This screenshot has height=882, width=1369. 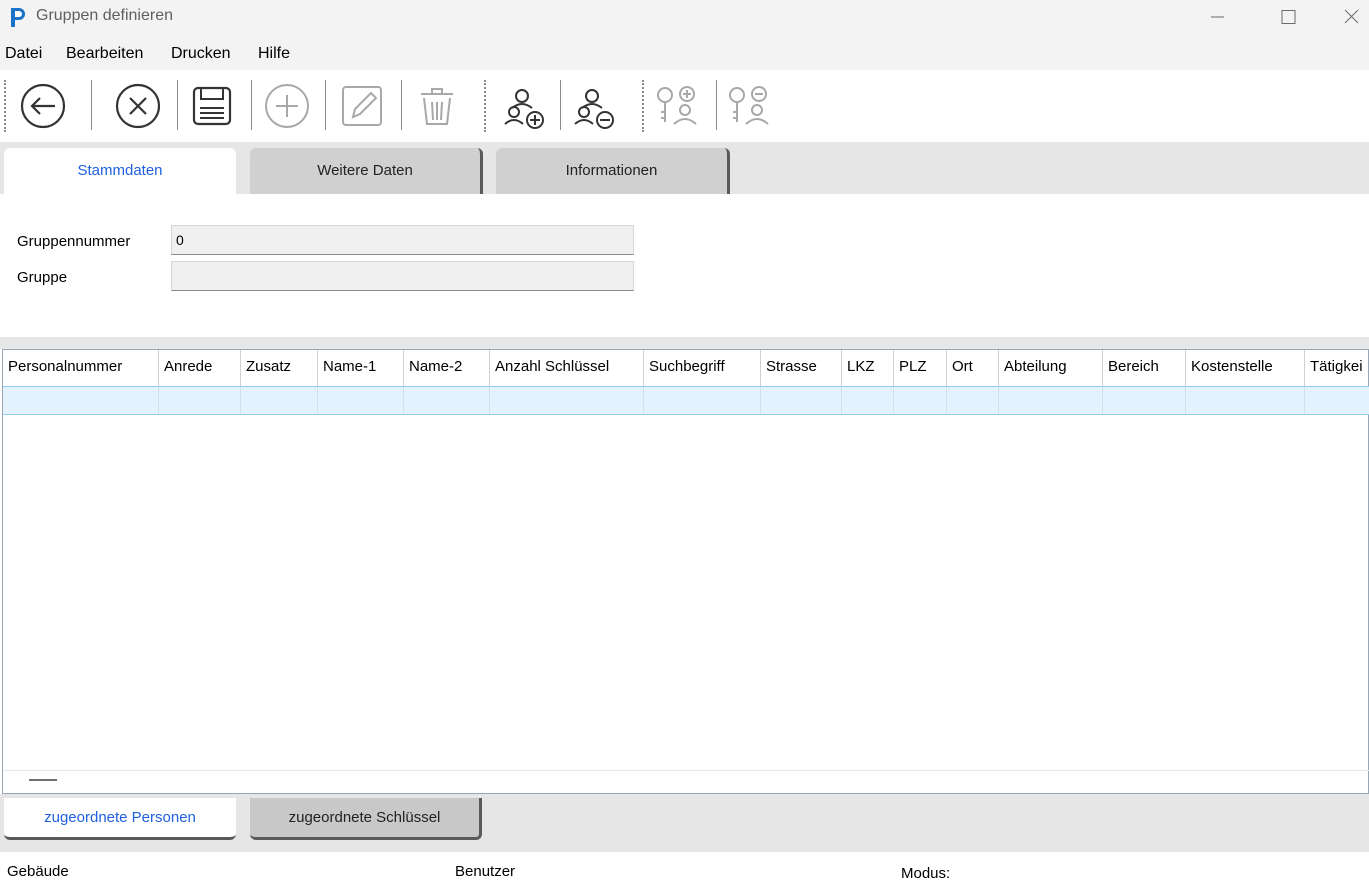 What do you see at coordinates (18, 17) in the screenshot?
I see `app-logo-icon` at bounding box center [18, 17].